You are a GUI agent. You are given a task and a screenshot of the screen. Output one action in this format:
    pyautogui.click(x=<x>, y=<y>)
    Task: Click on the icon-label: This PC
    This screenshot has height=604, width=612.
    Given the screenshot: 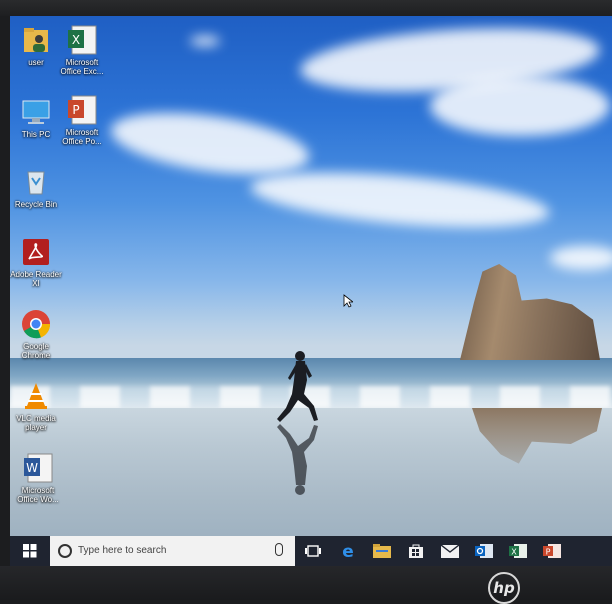 What is the action you would take?
    pyautogui.click(x=36, y=134)
    